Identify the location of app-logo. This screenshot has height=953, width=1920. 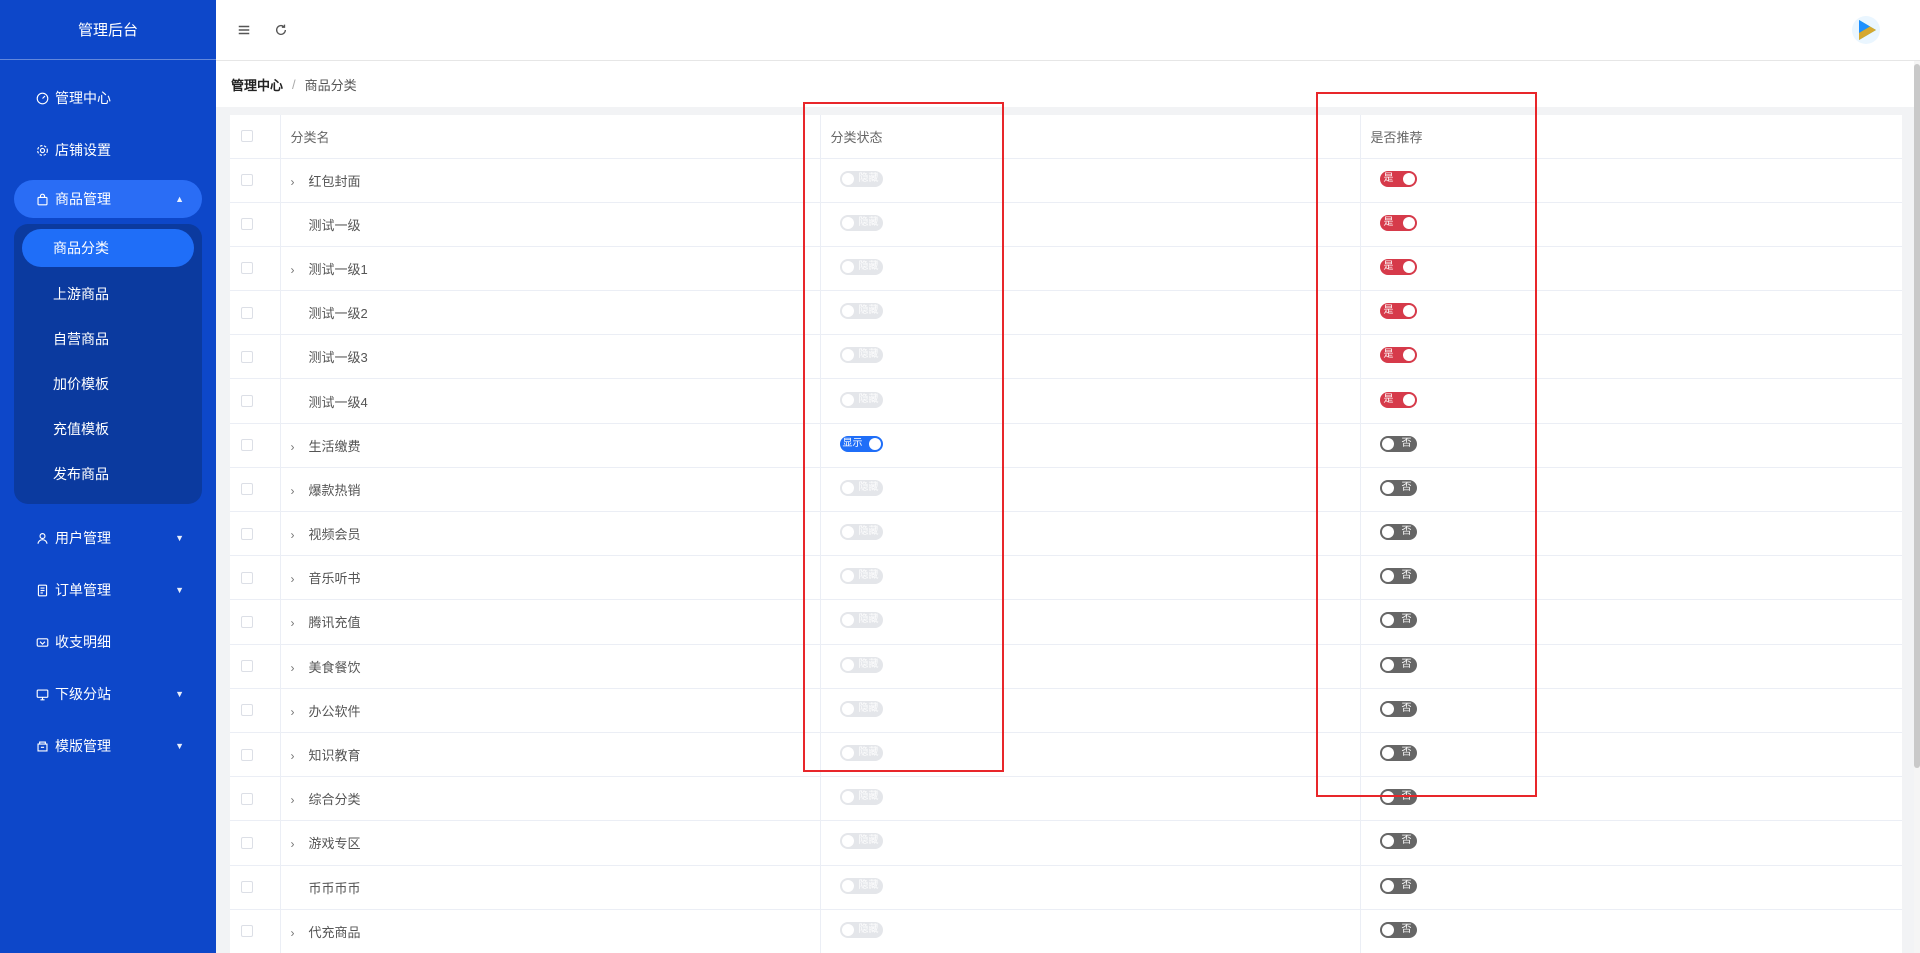
(1866, 30).